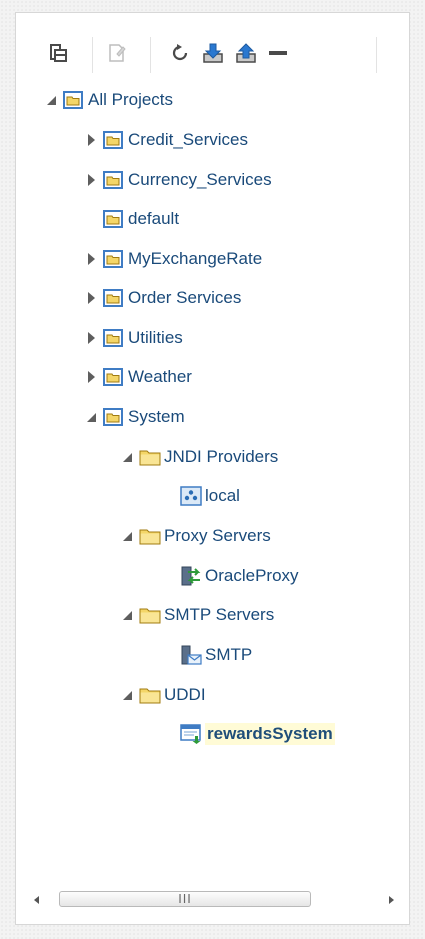 The width and height of the screenshot is (425, 939). I want to click on tree-node-project: Order Services, so click(162, 298).